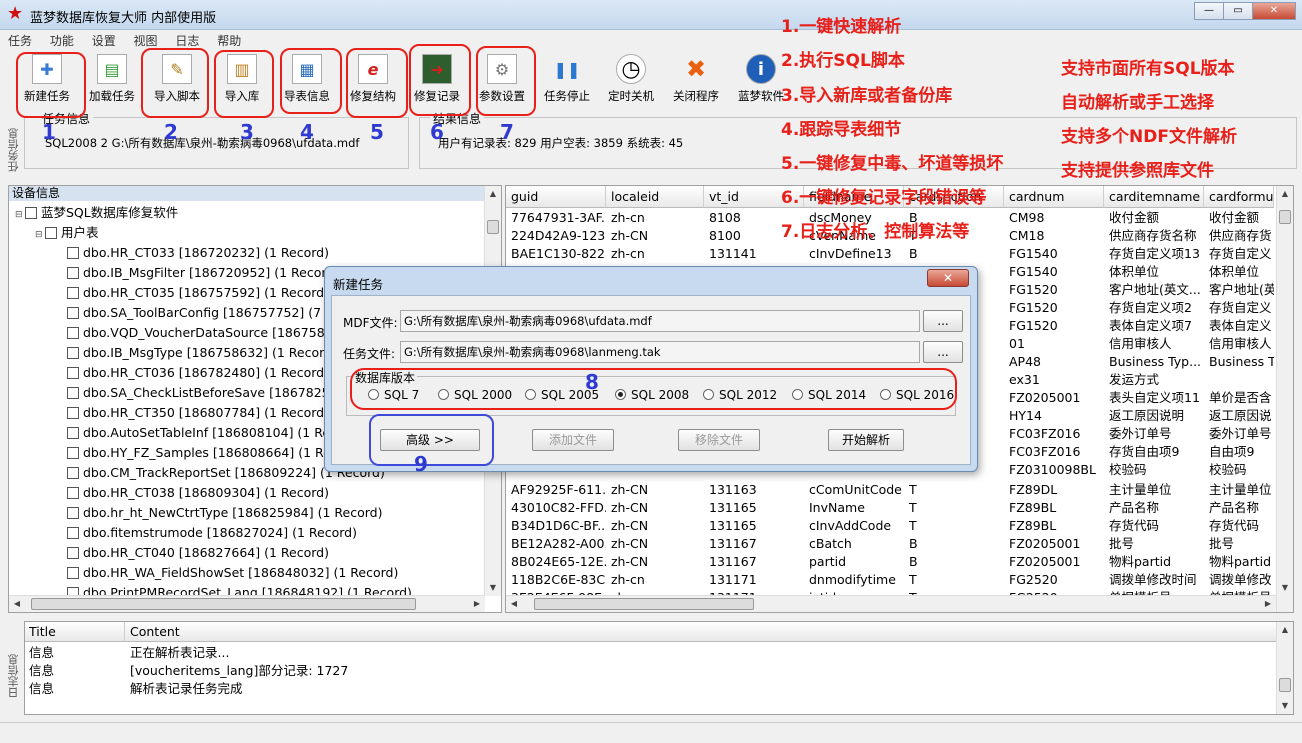 The width and height of the screenshot is (1302, 743). I want to click on tree-table-item: dbo.SA_CheckListBeforeSave [18678256, so click(202, 393).